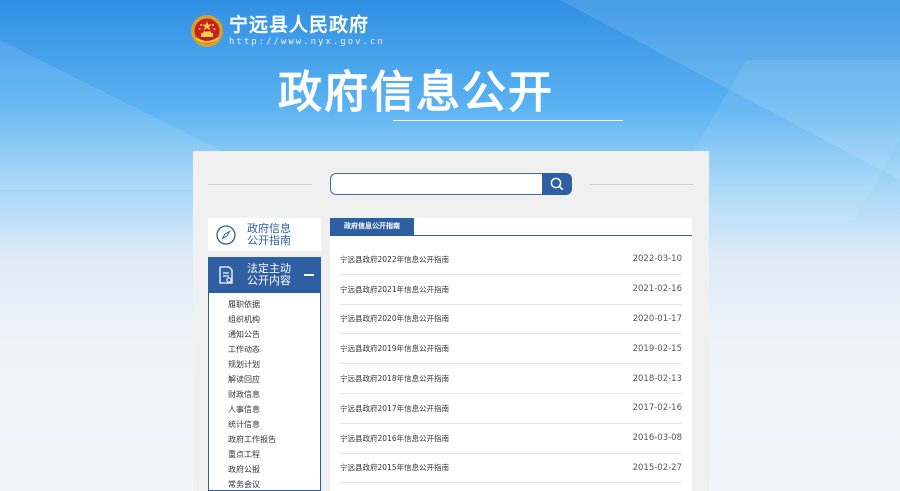 The image size is (900, 491). What do you see at coordinates (511, 439) in the screenshot?
I see `list-item: 宁远县政府2016年信息公开指南 2016-03-08` at bounding box center [511, 439].